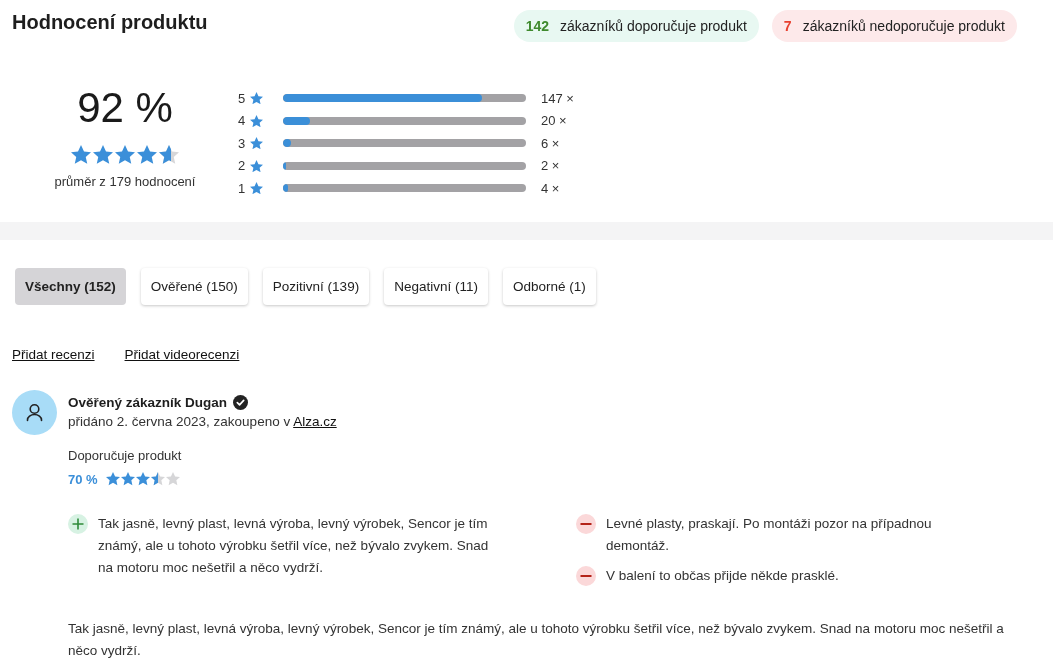  I want to click on average-score: 92 %, so click(125, 108).